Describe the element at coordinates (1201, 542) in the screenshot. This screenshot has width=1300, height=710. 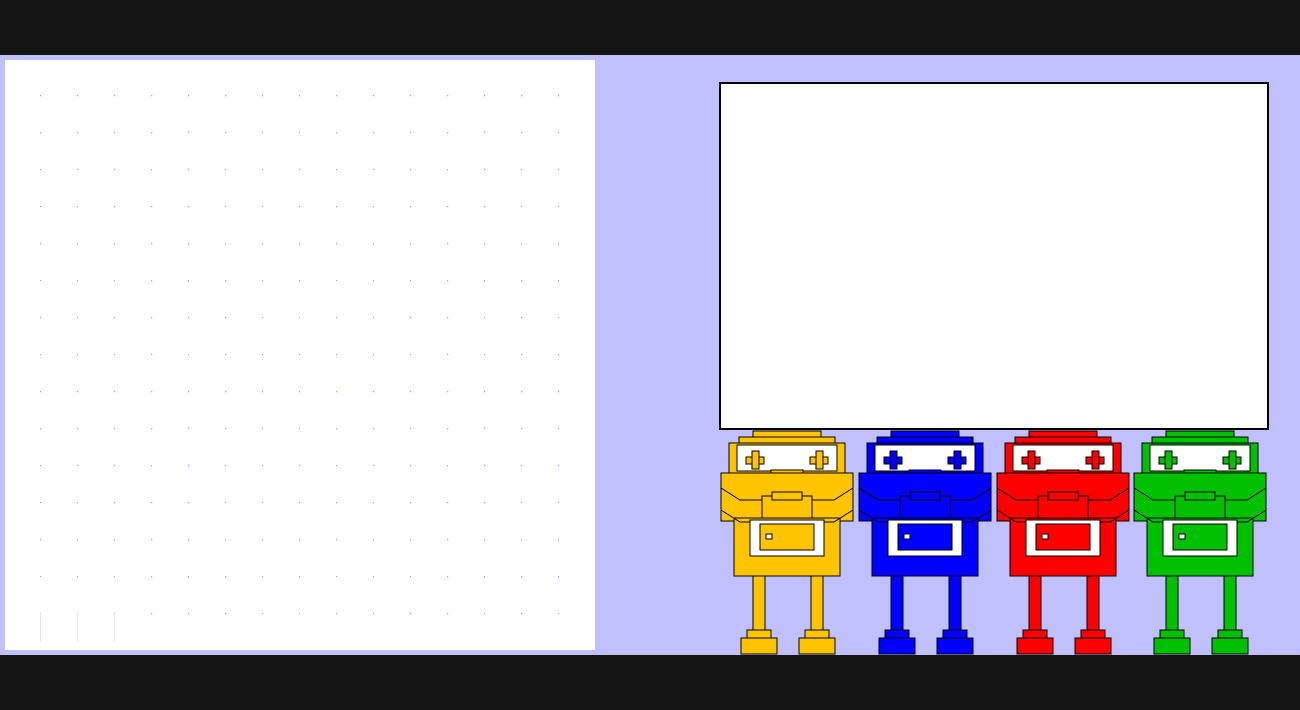
I see `green-robot` at that location.